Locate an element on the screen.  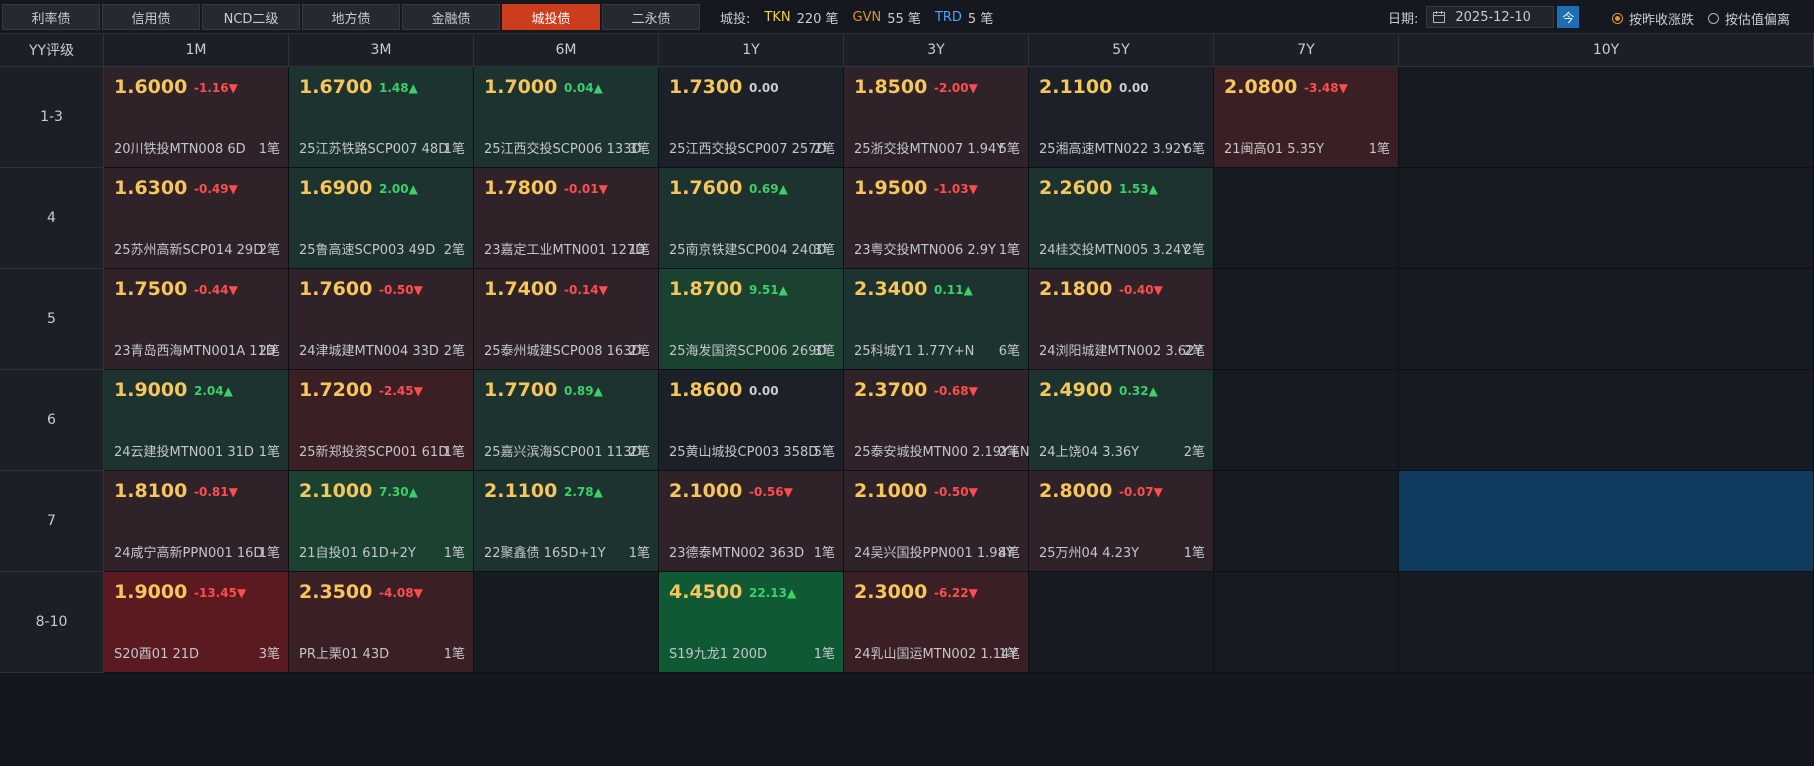
tenor-header: 1Y is located at coordinates (751, 50).